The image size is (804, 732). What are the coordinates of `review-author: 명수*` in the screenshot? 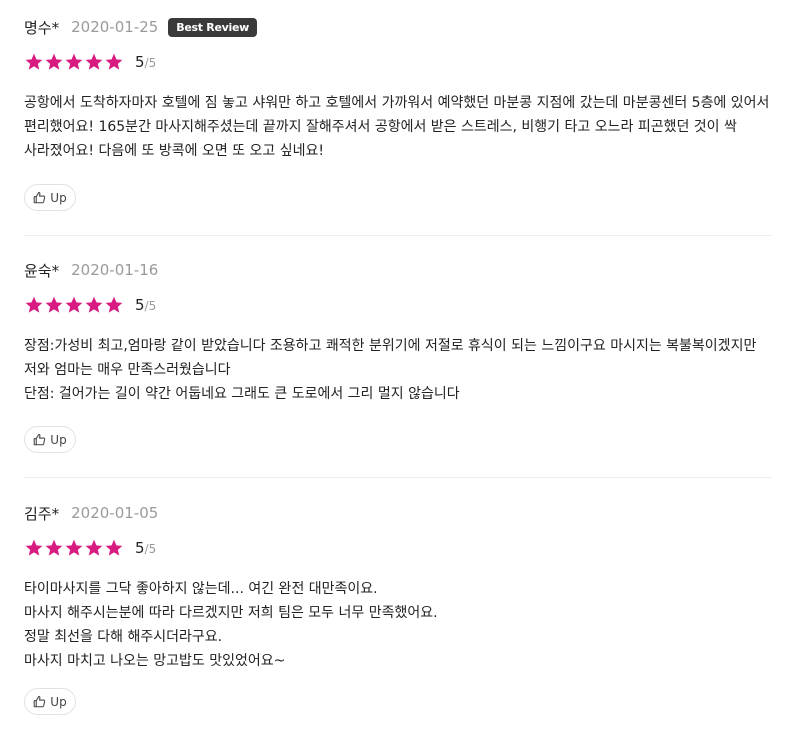 It's located at (42, 27).